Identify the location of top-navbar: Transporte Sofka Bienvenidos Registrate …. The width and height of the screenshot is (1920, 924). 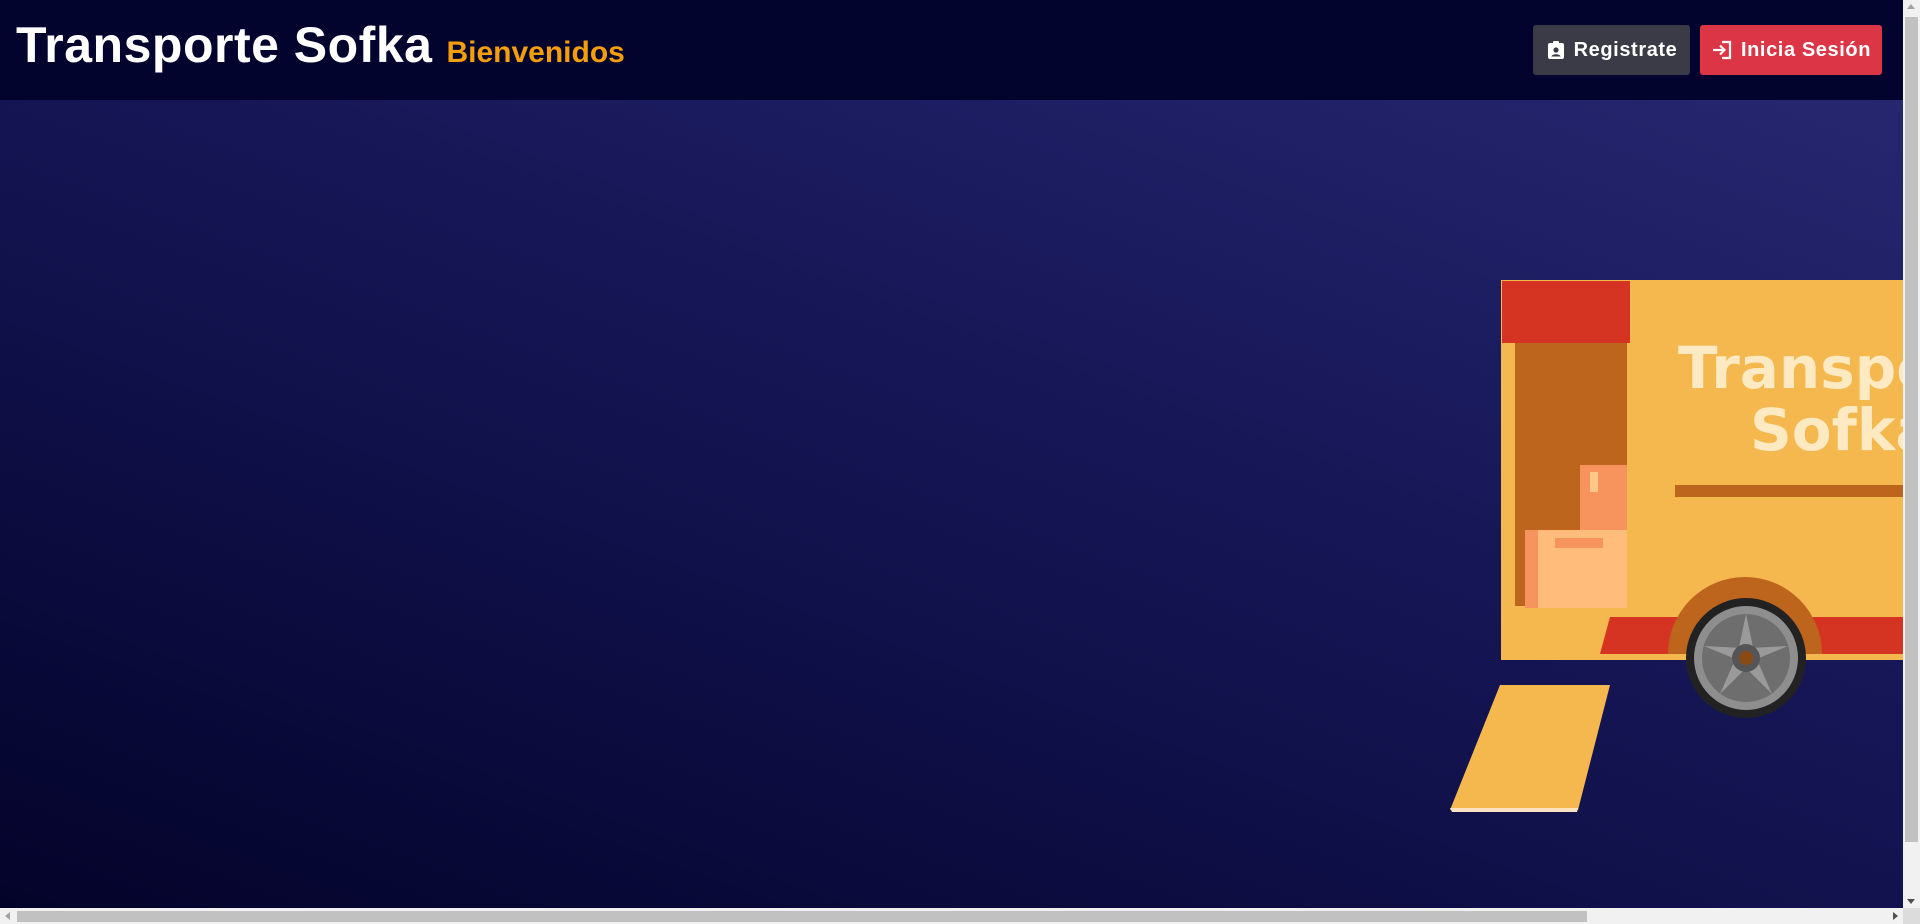
(951, 50).